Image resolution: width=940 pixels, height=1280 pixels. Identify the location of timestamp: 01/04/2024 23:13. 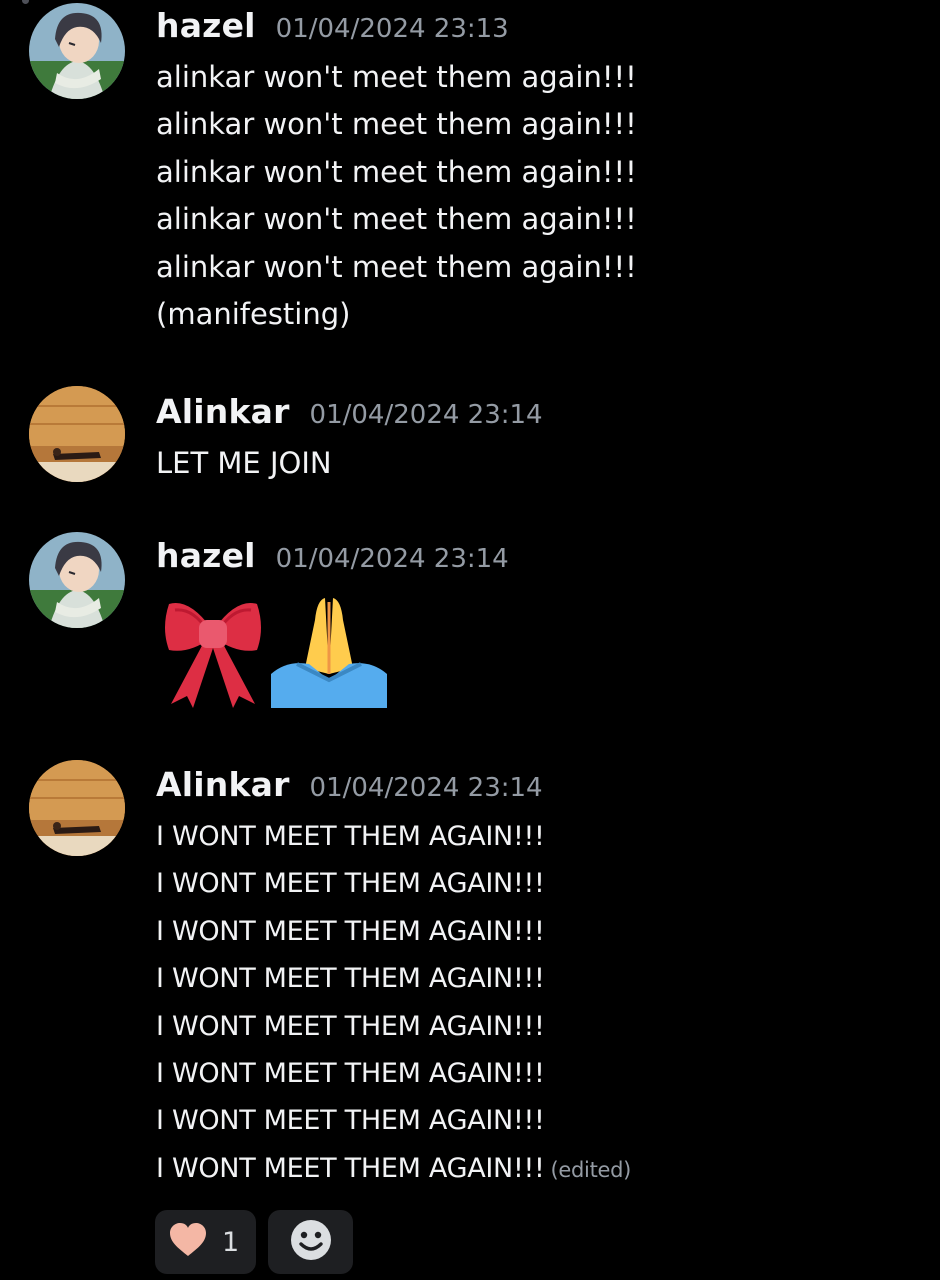
(392, 29).